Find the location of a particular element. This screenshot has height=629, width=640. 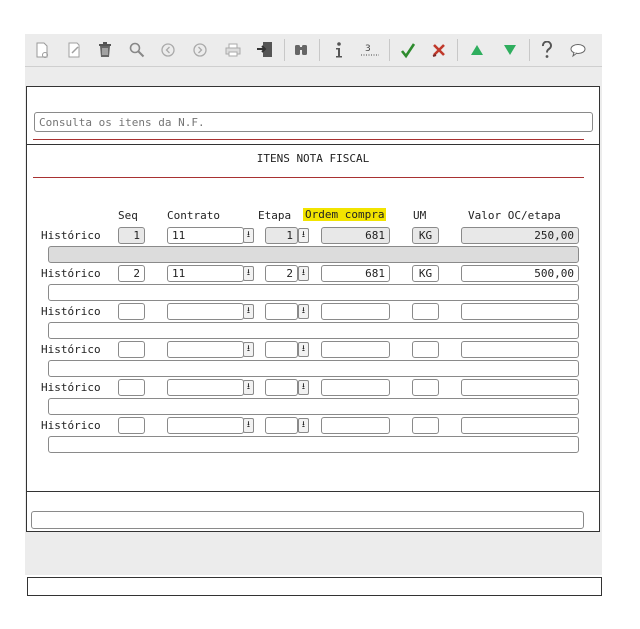

search-input is located at coordinates (313, 122).